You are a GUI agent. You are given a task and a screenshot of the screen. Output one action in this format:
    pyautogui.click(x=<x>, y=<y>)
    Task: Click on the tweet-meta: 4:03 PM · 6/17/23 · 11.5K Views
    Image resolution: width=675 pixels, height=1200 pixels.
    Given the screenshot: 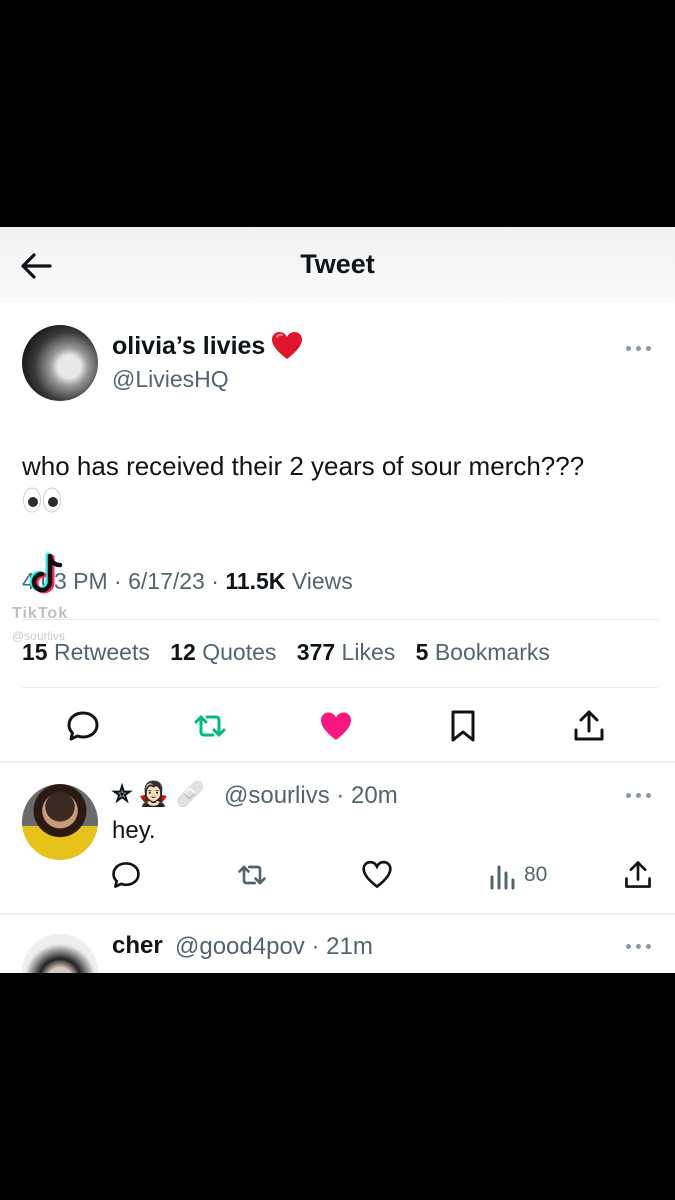 What is the action you would take?
    pyautogui.click(x=187, y=581)
    